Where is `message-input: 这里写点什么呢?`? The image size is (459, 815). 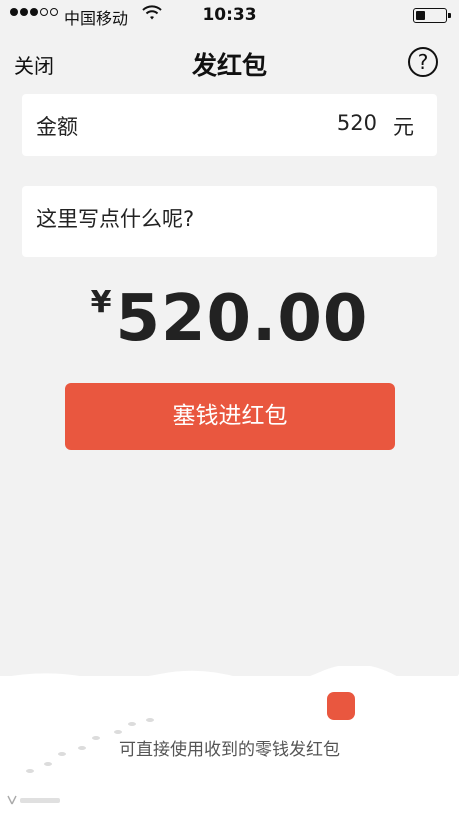
message-input: 这里写点什么呢? is located at coordinates (115, 218).